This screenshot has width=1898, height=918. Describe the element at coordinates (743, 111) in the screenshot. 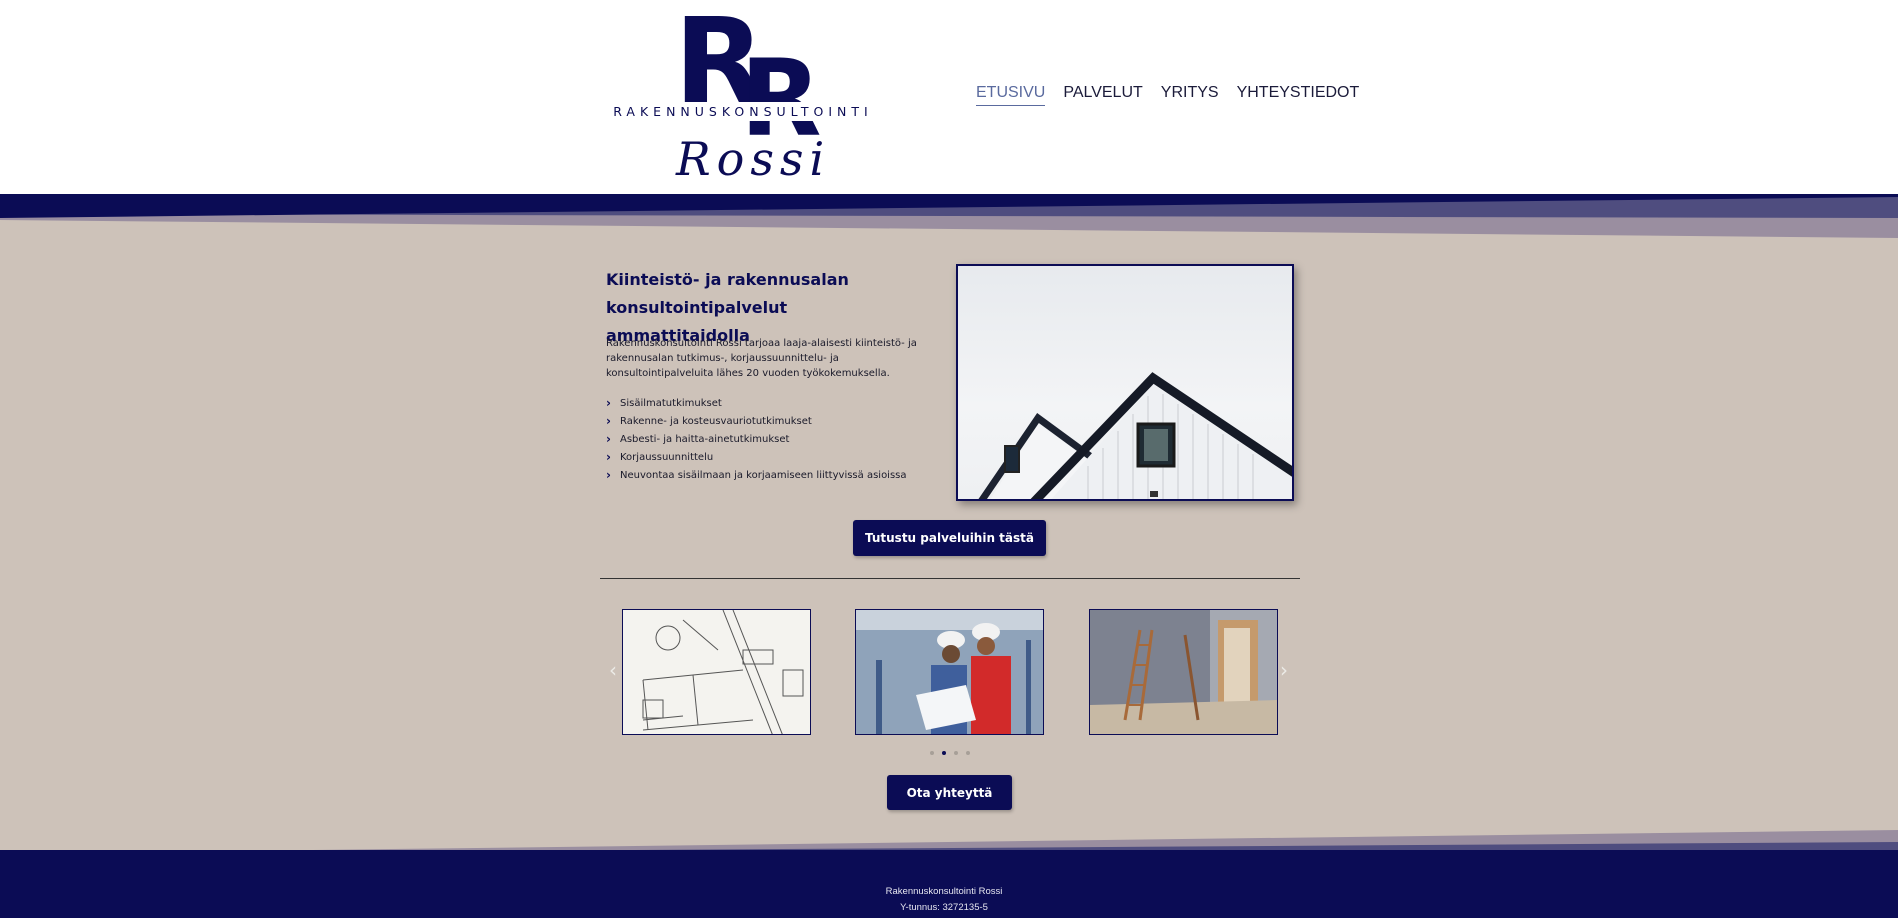

I see `logo-wordmark: RAKENNUSKONSULTOINTI` at that location.